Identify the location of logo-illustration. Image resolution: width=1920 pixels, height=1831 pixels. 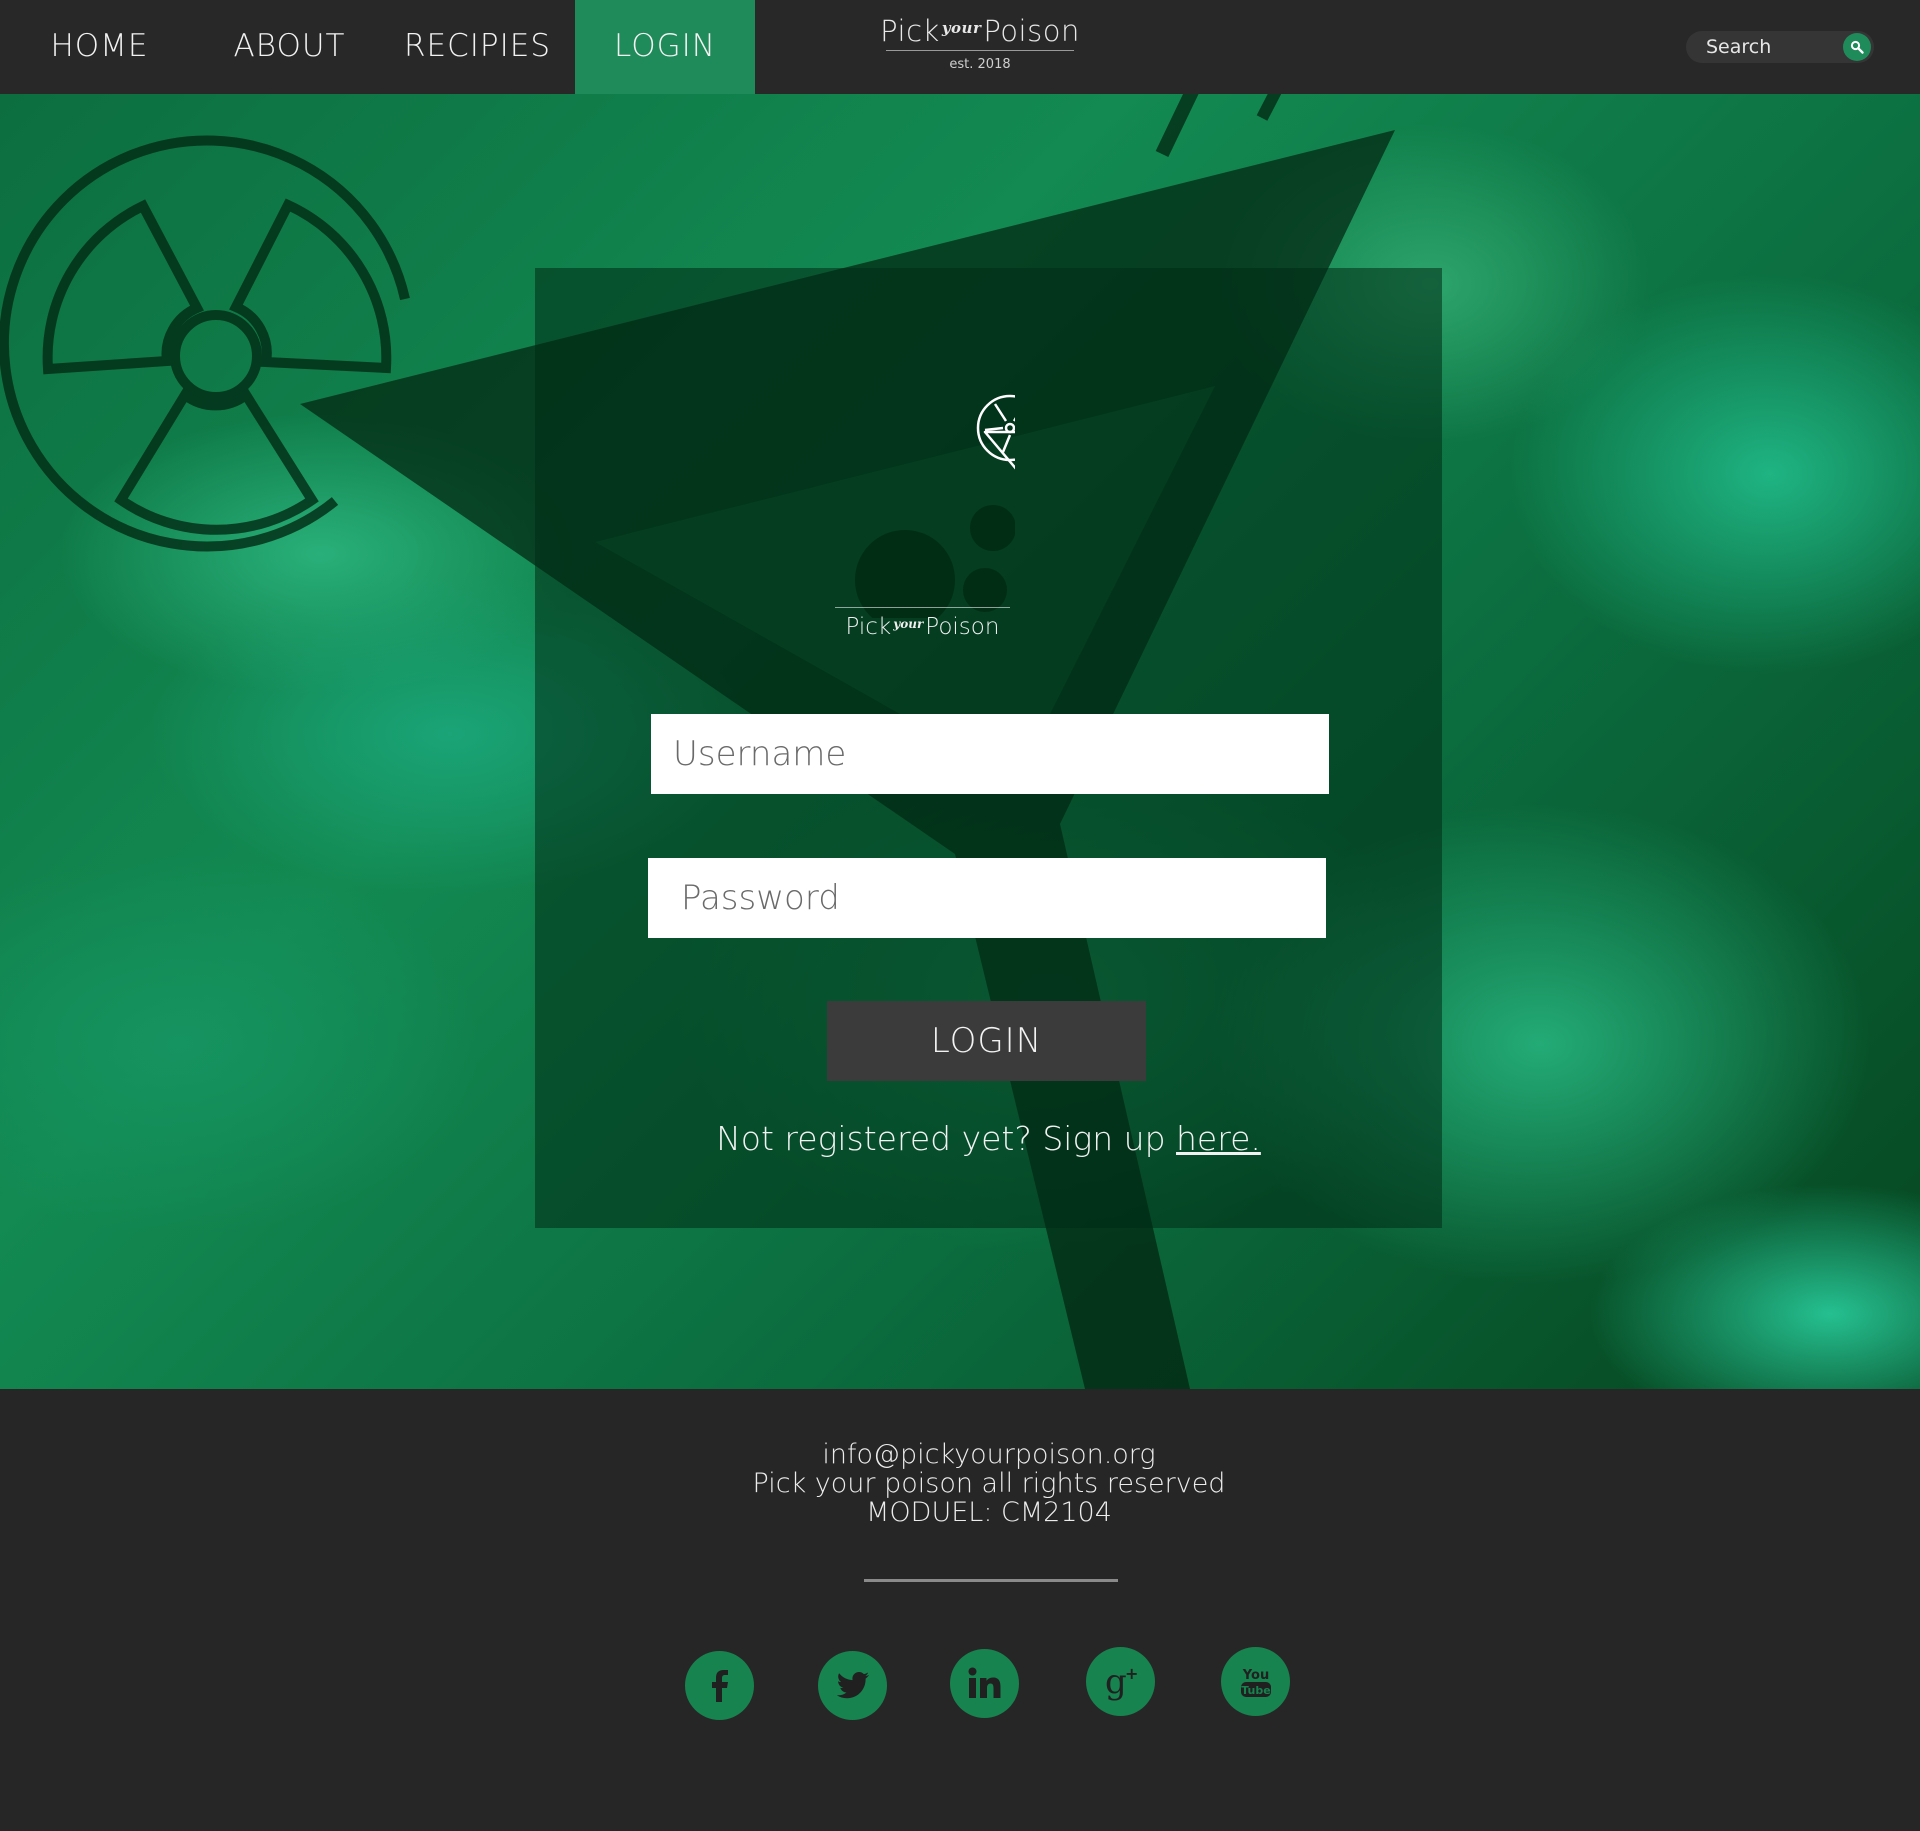
(935, 506).